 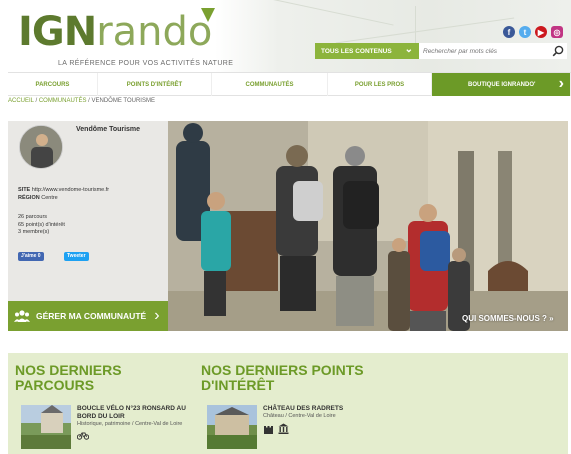 I want to click on castle-icon, so click(x=268, y=430).